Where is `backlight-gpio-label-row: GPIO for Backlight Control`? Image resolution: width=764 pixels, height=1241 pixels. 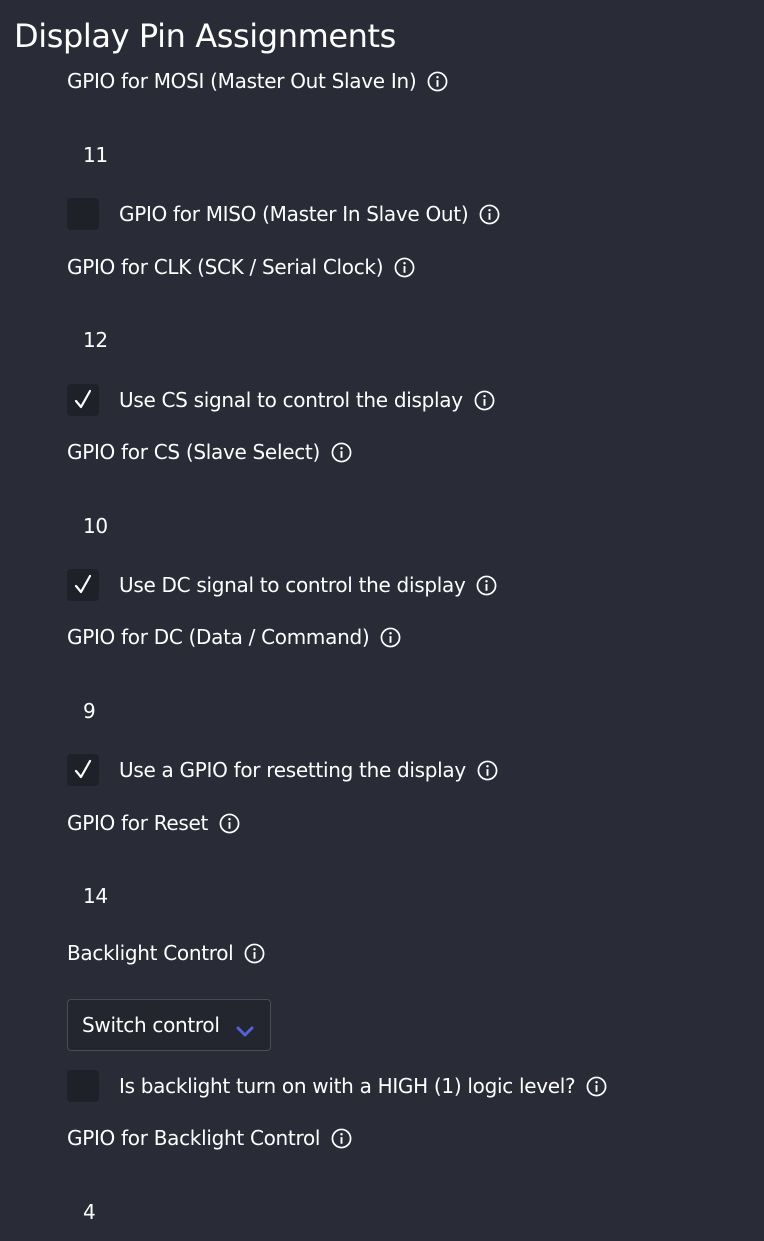 backlight-gpio-label-row: GPIO for Backlight Control is located at coordinates (209, 1138).